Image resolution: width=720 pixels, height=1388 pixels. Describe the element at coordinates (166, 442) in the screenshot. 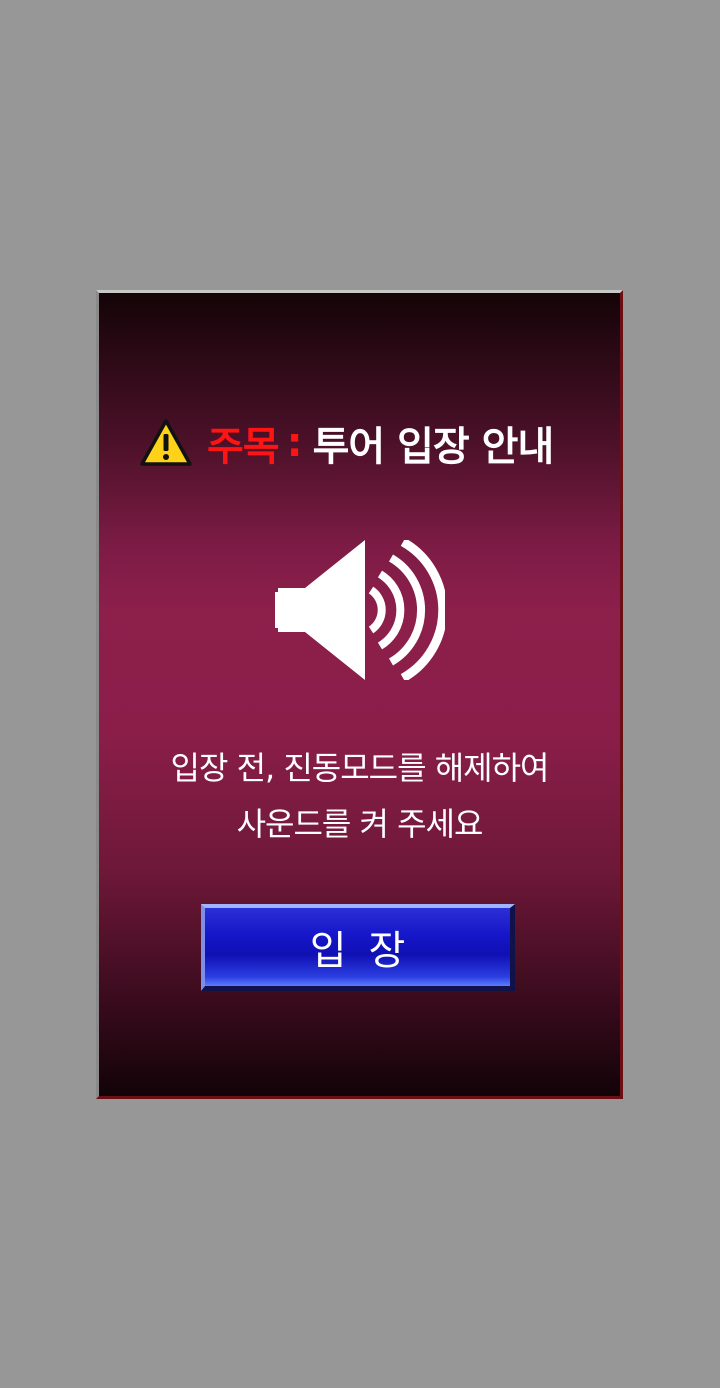

I see `warning-icon` at that location.